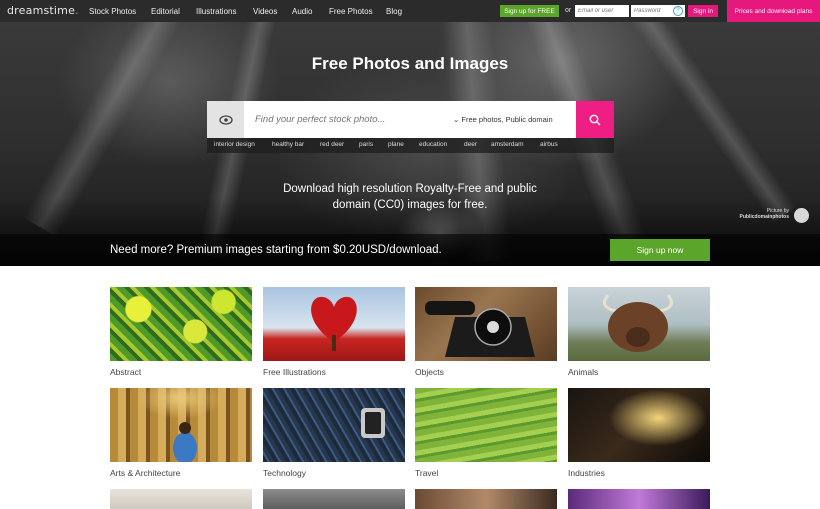 The image size is (820, 509). What do you see at coordinates (433, 144) in the screenshot?
I see `tag-link: education` at bounding box center [433, 144].